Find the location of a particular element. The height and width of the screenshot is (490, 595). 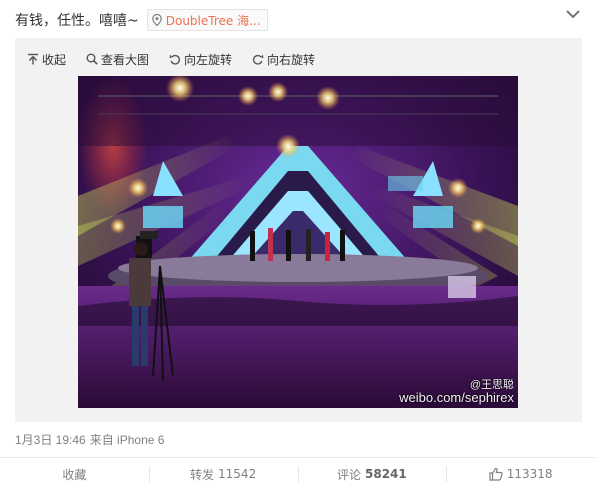

like-count: 113318 is located at coordinates (529, 474).